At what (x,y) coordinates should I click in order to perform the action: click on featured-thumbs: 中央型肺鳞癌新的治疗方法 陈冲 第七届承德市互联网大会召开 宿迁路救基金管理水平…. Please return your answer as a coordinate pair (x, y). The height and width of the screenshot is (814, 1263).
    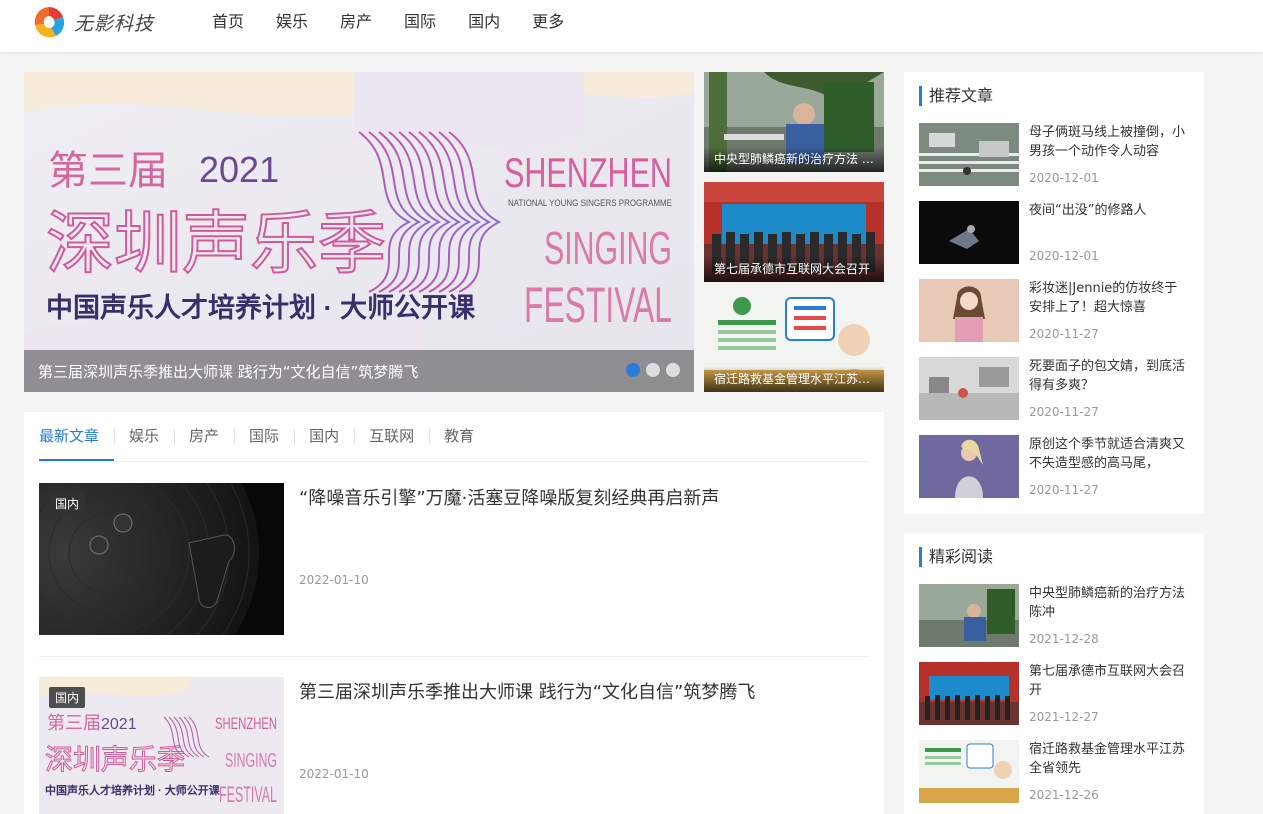
    Looking at the image, I should click on (794, 237).